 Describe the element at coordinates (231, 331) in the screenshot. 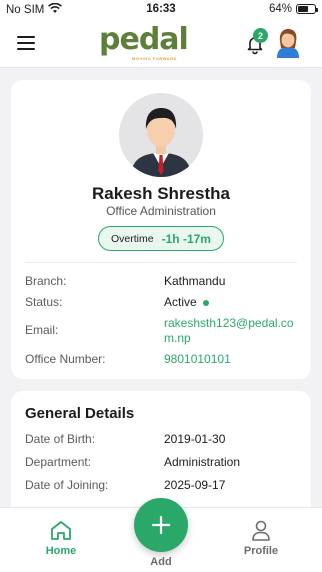

I see `email-link: rakeshsth123@pedal.com.np` at that location.